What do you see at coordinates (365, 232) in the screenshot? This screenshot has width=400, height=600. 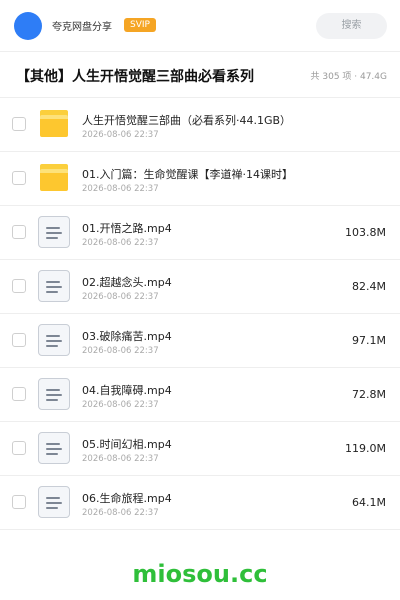 I see `file-size: 103.8M` at bounding box center [365, 232].